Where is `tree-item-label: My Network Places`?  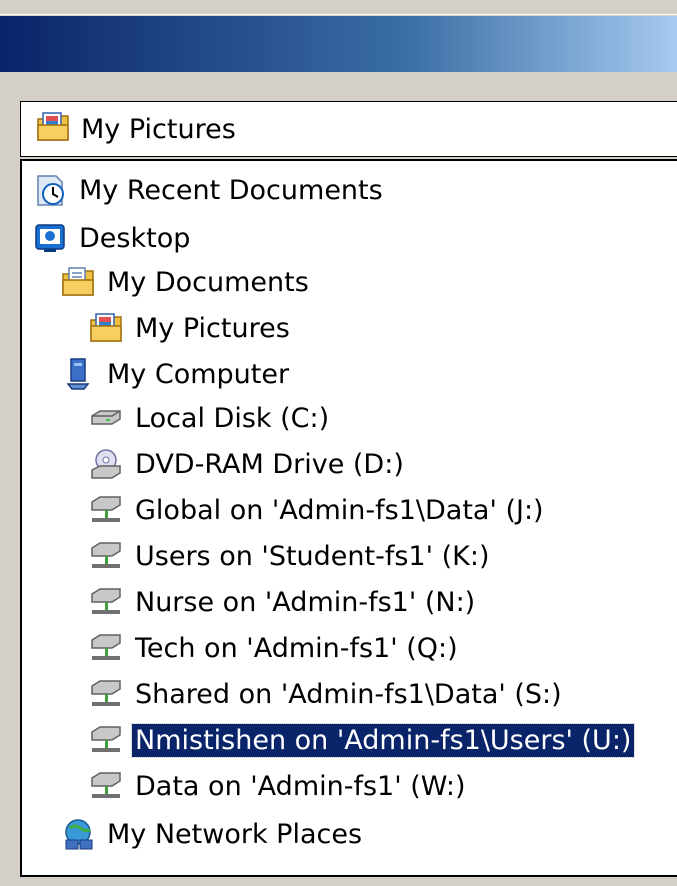
tree-item-label: My Network Places is located at coordinates (235, 834).